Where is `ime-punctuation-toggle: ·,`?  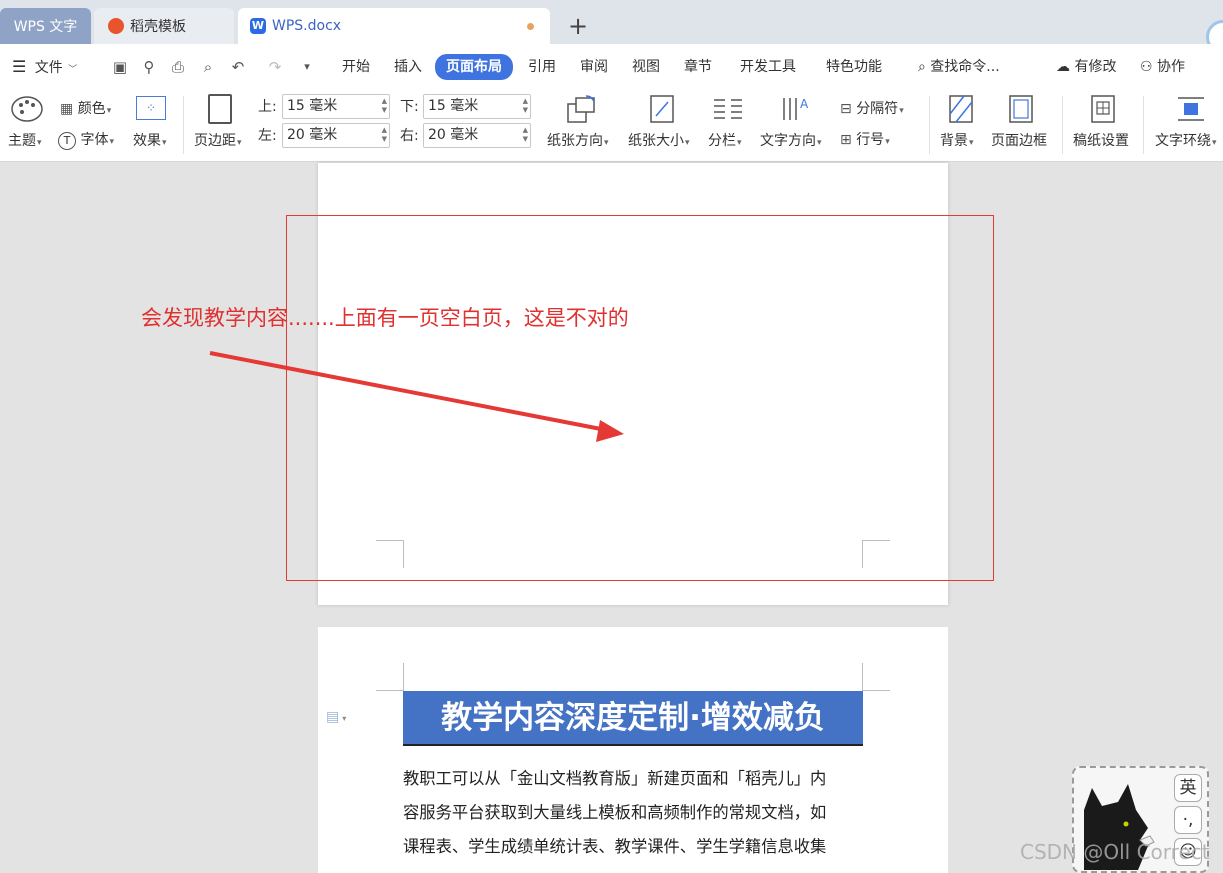 ime-punctuation-toggle: ·, is located at coordinates (1188, 820).